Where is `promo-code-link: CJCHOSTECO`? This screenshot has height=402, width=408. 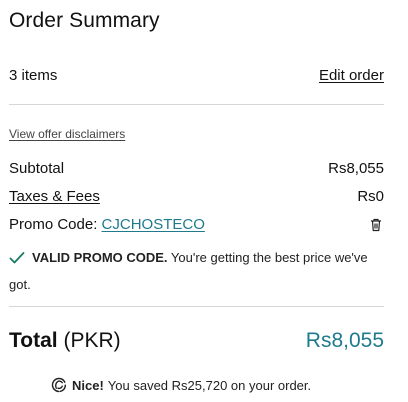 promo-code-link: CJCHOSTECO is located at coordinates (153, 224).